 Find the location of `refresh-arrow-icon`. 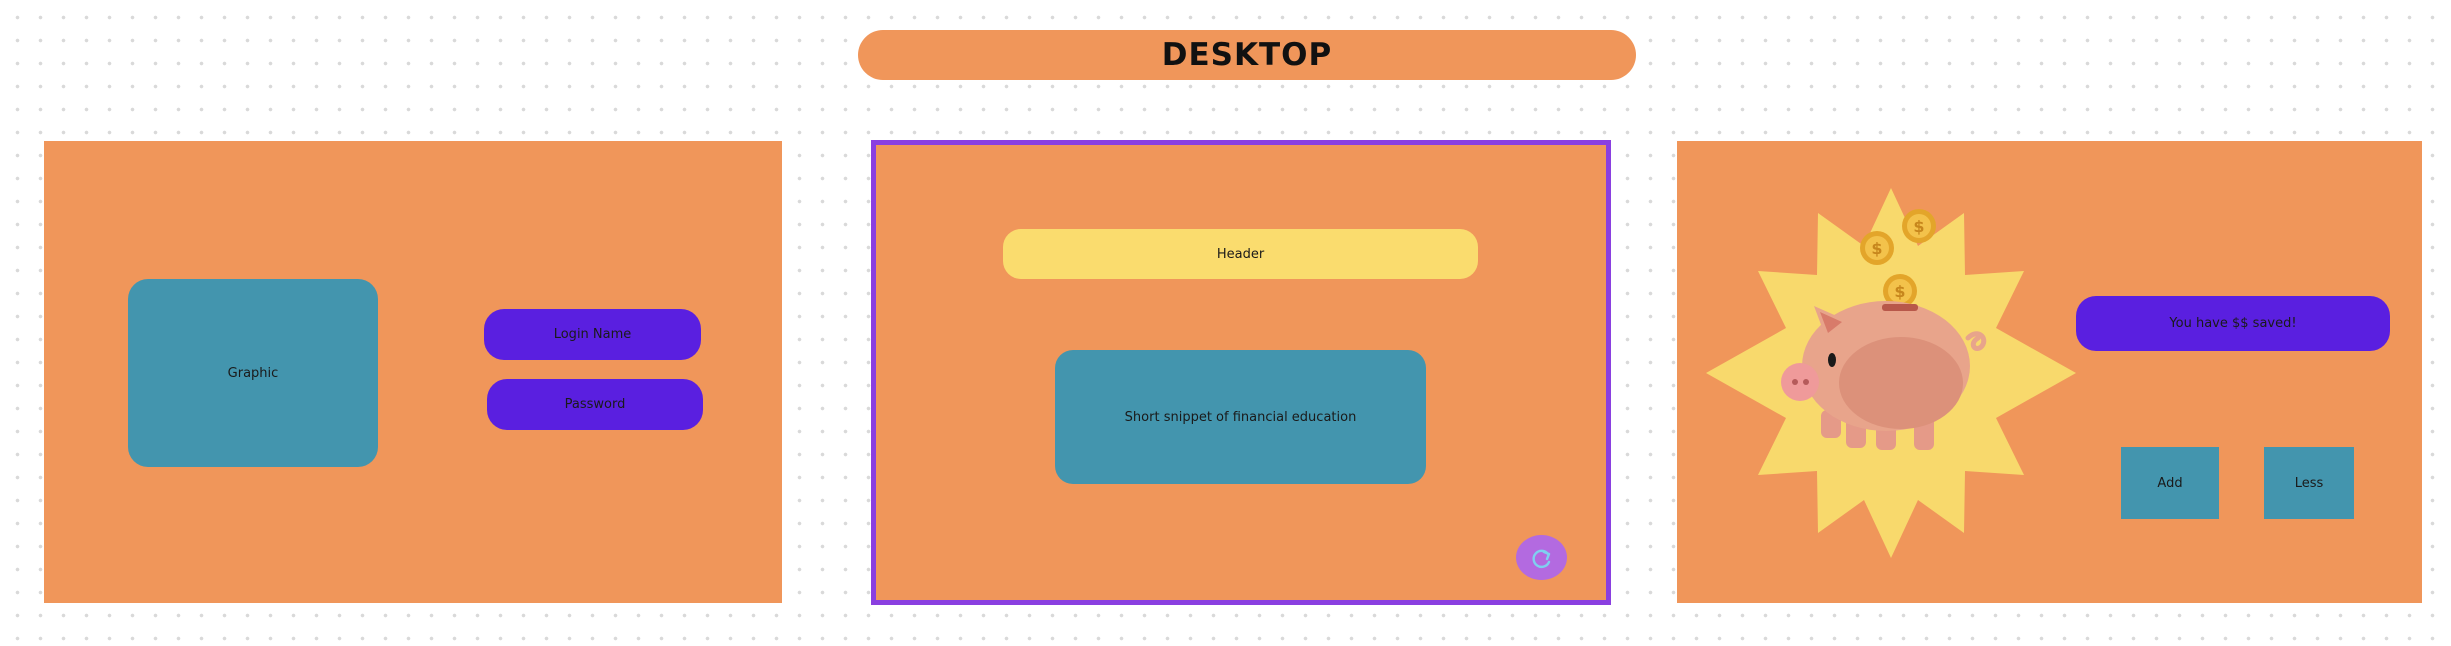

refresh-arrow-icon is located at coordinates (1541, 558).